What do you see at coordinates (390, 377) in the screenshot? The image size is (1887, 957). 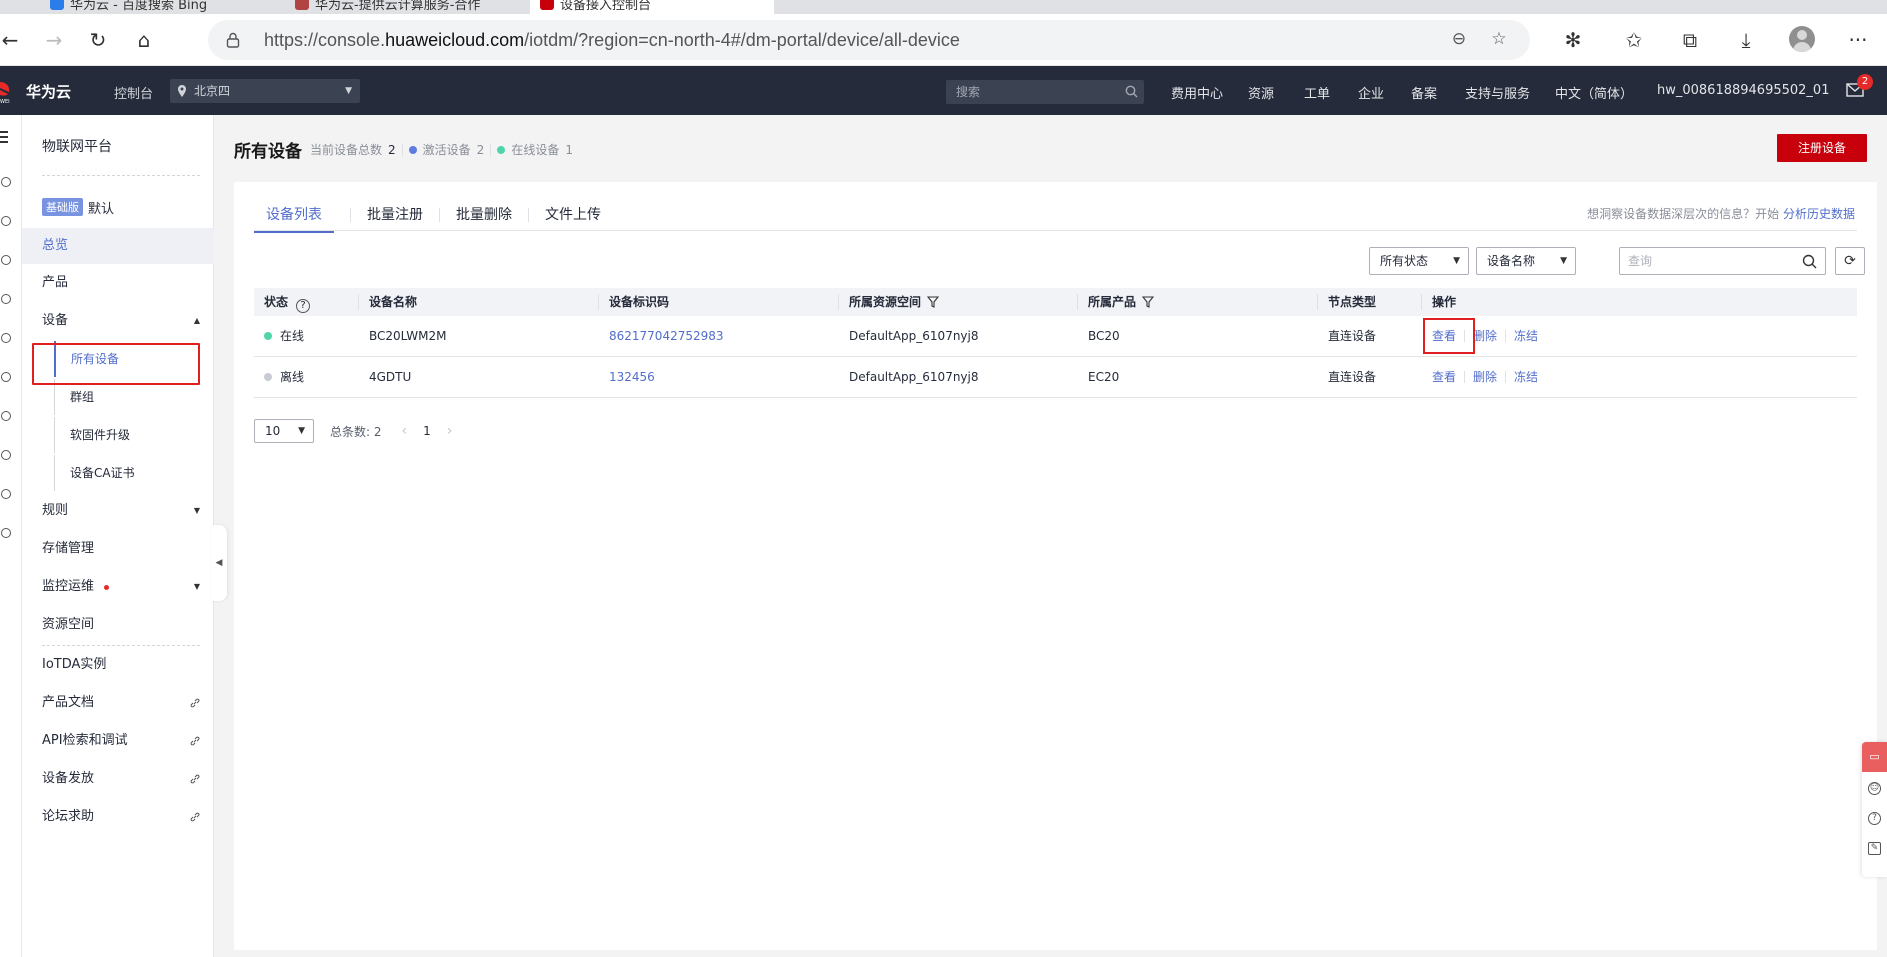 I see `device-name-cell: 4GDTU` at bounding box center [390, 377].